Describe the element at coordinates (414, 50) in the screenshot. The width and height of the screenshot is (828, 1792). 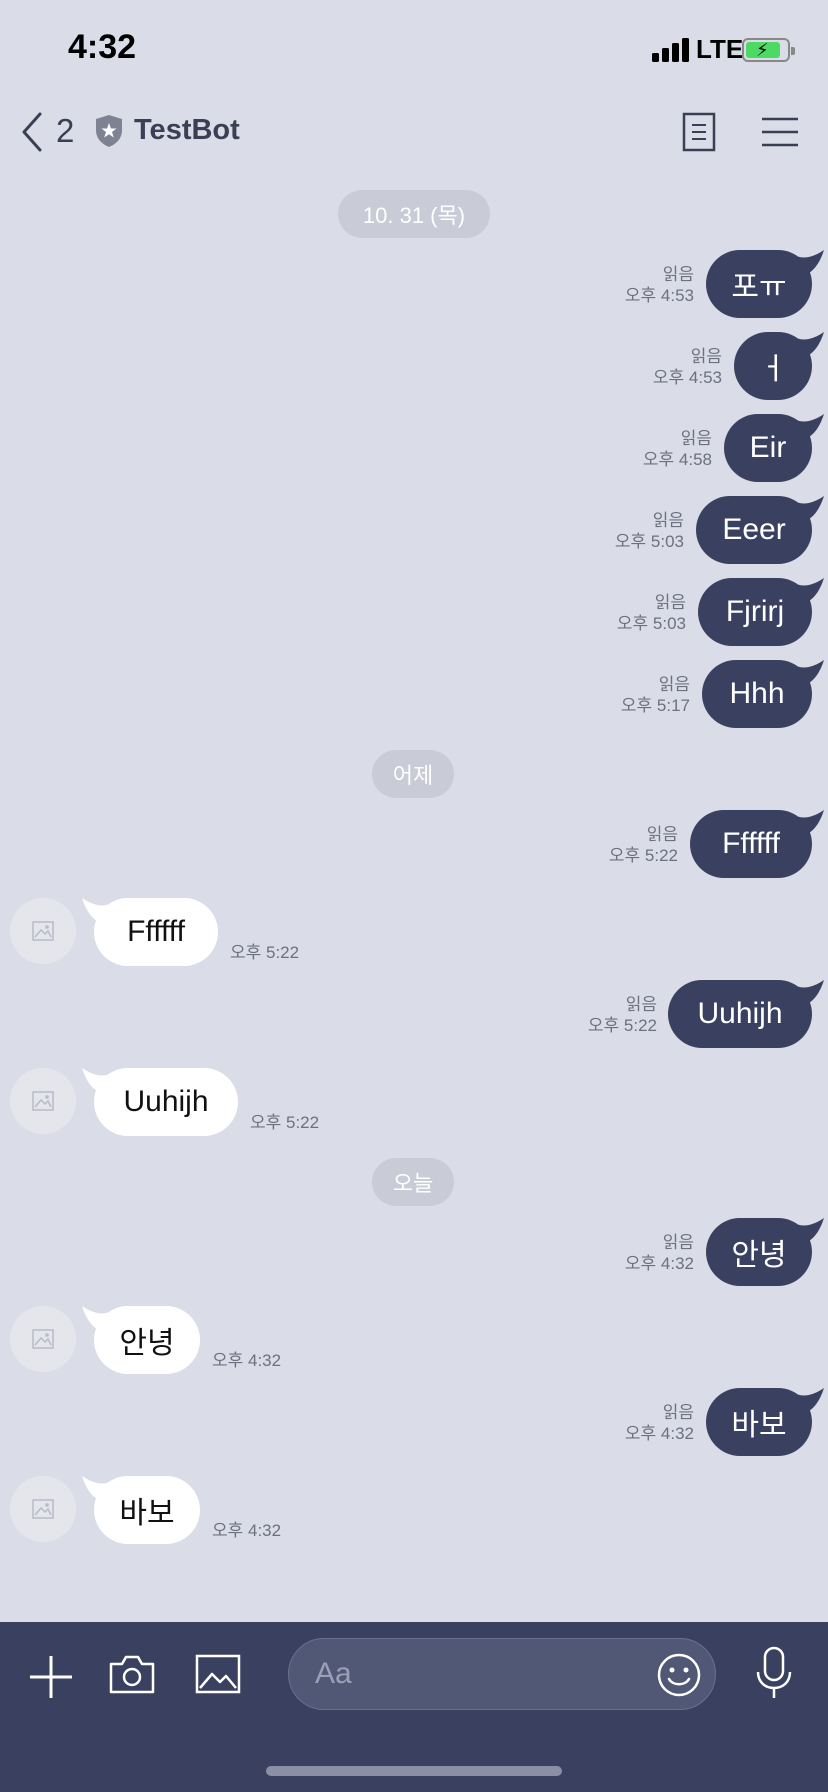
I see `status-bar: 4:32 LTE ⚡` at that location.